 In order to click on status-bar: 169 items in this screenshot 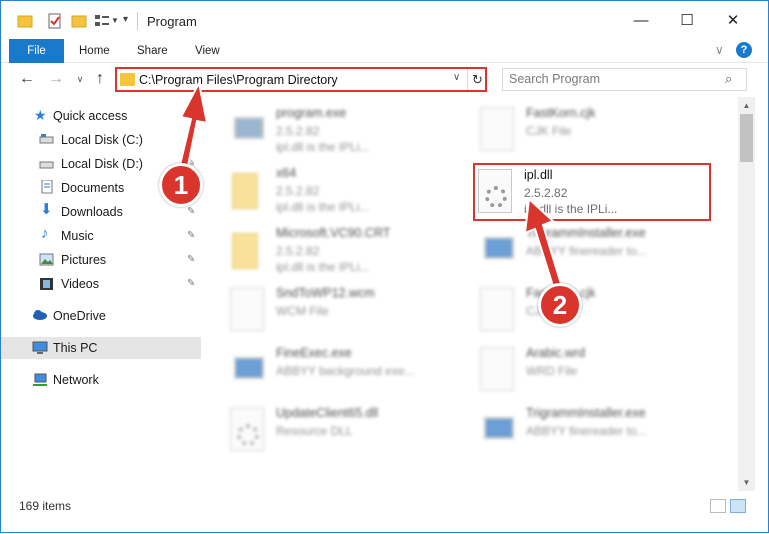, I will do `click(384, 511)`.